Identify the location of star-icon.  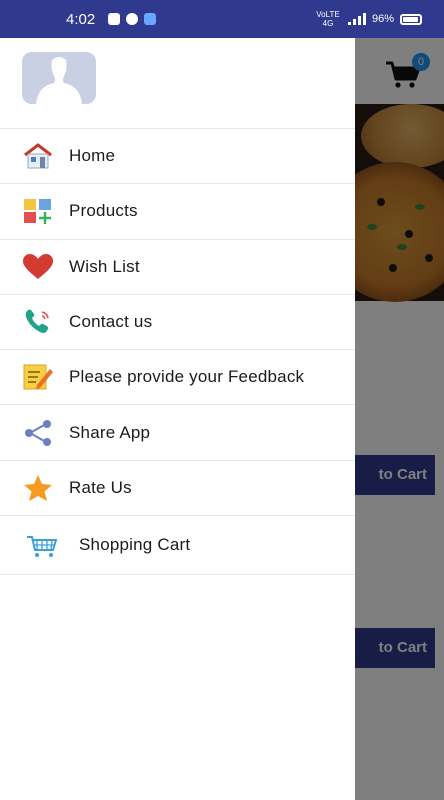
(38, 488).